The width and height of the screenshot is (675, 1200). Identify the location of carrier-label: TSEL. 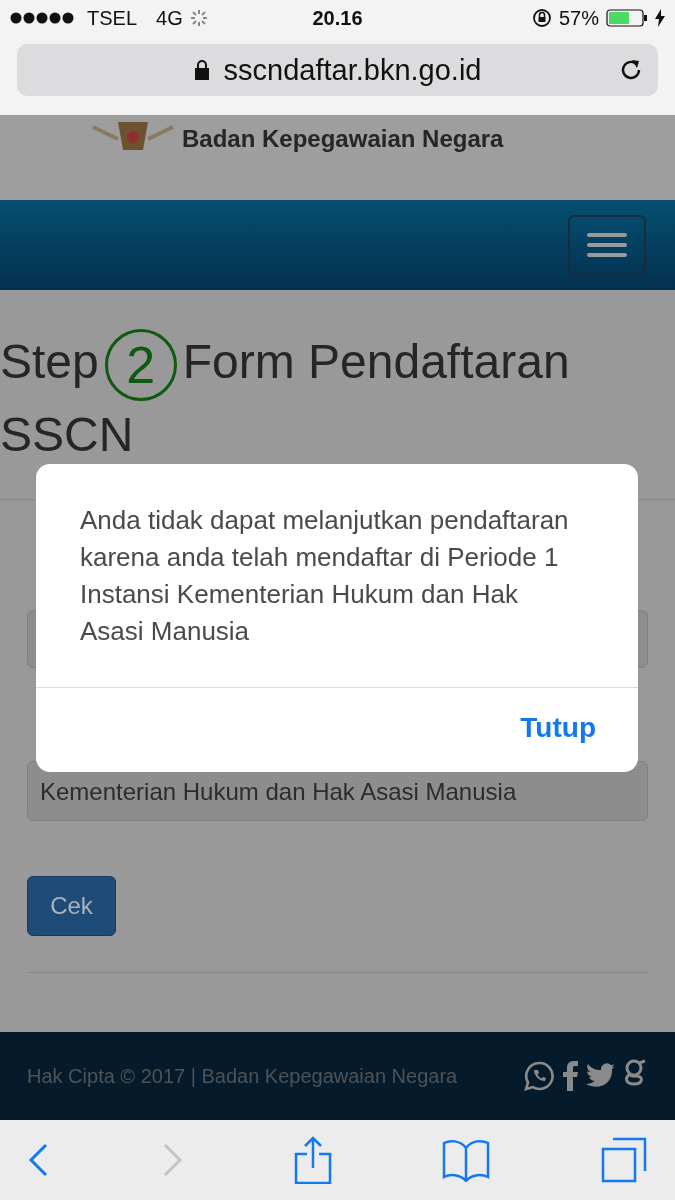
(112, 18).